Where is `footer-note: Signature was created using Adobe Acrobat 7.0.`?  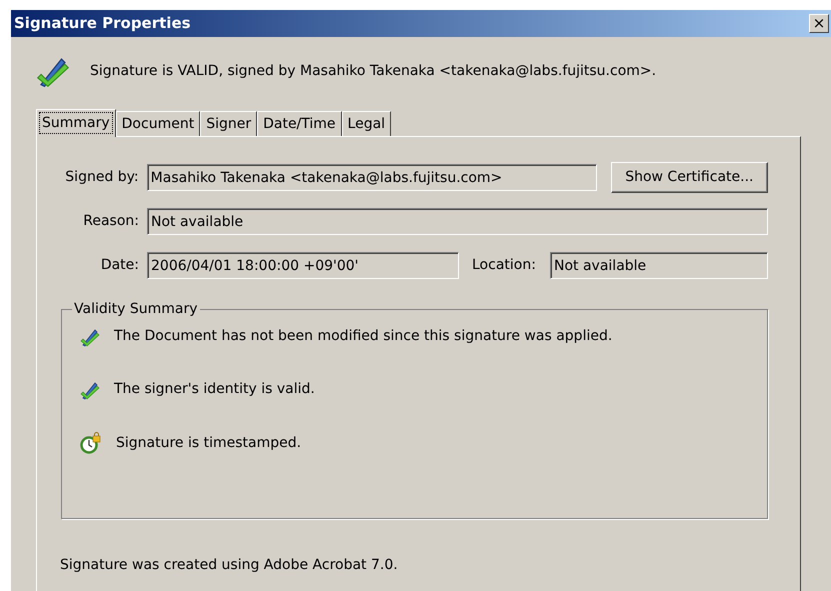
footer-note: Signature was created using Adobe Acrobat 7.0. is located at coordinates (229, 565).